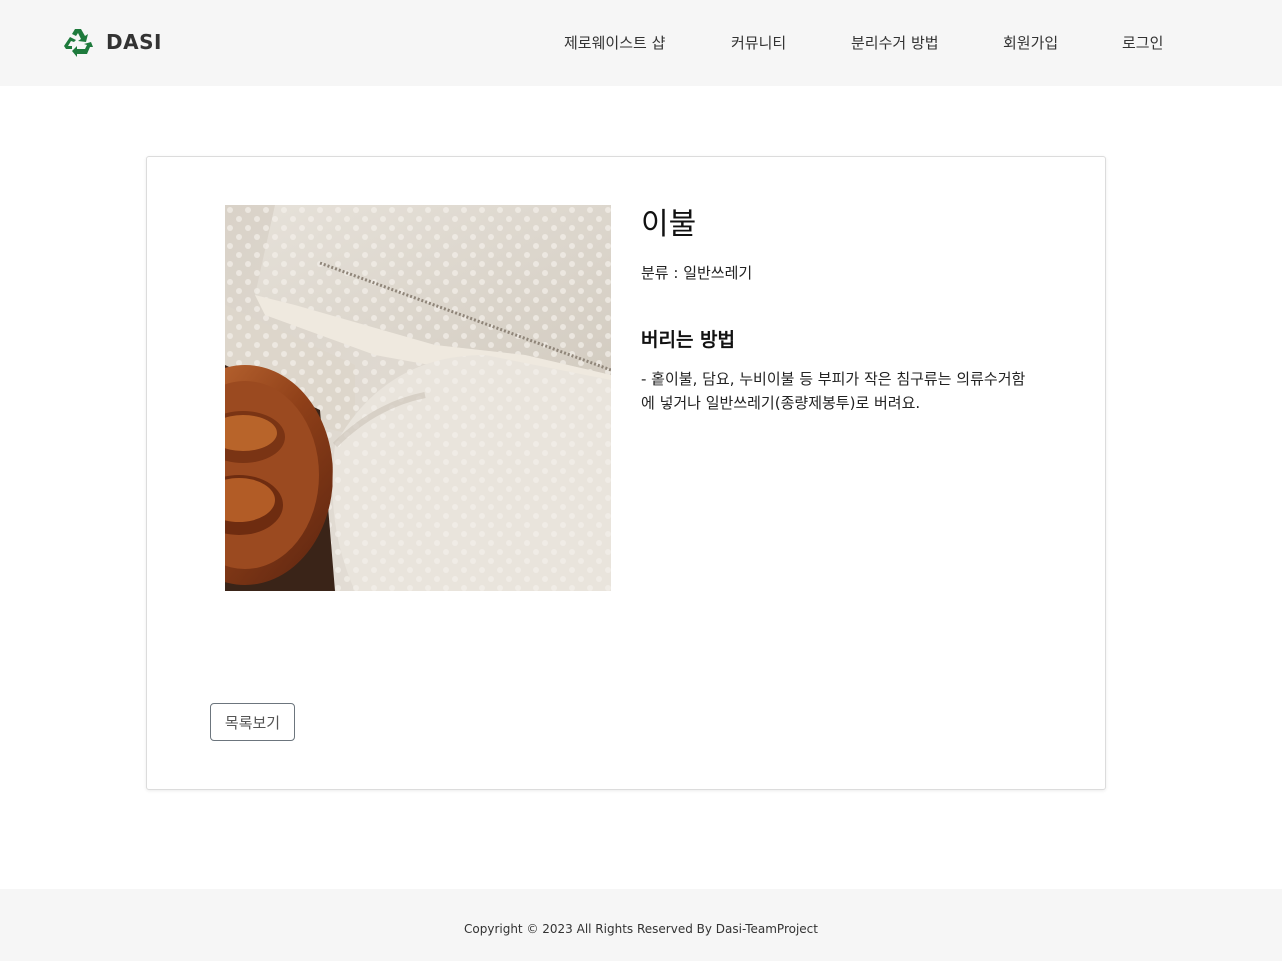 This screenshot has height=961, width=1282. I want to click on site-header: DASI 제로웨이스트 샵 커뮤니티 분리수거 방법 회원가입 로그인, so click(641, 43).